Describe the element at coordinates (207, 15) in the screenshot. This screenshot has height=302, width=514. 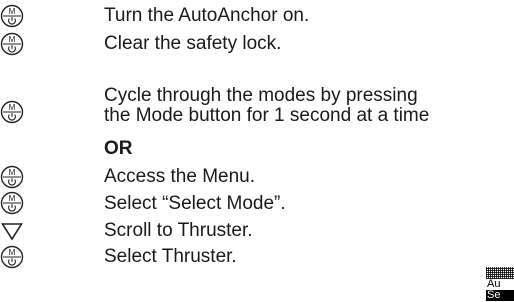
I see `step-text: Turn the AutoAnchor on.` at that location.